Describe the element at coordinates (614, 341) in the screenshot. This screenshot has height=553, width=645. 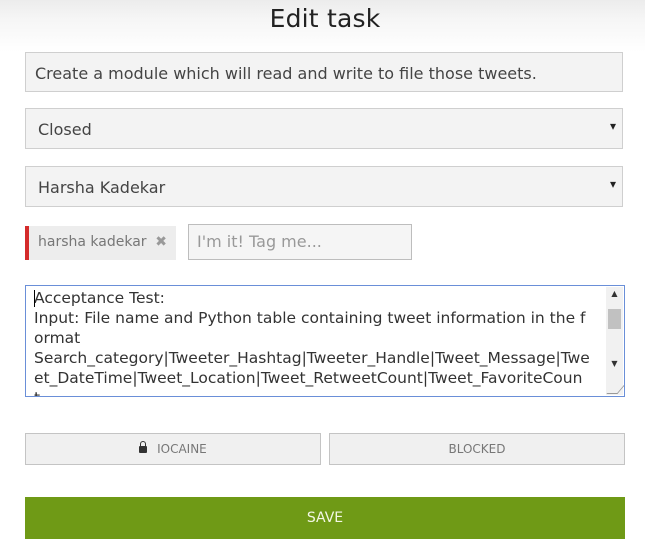
I see `scrollbar: ▲ ▼` at that location.